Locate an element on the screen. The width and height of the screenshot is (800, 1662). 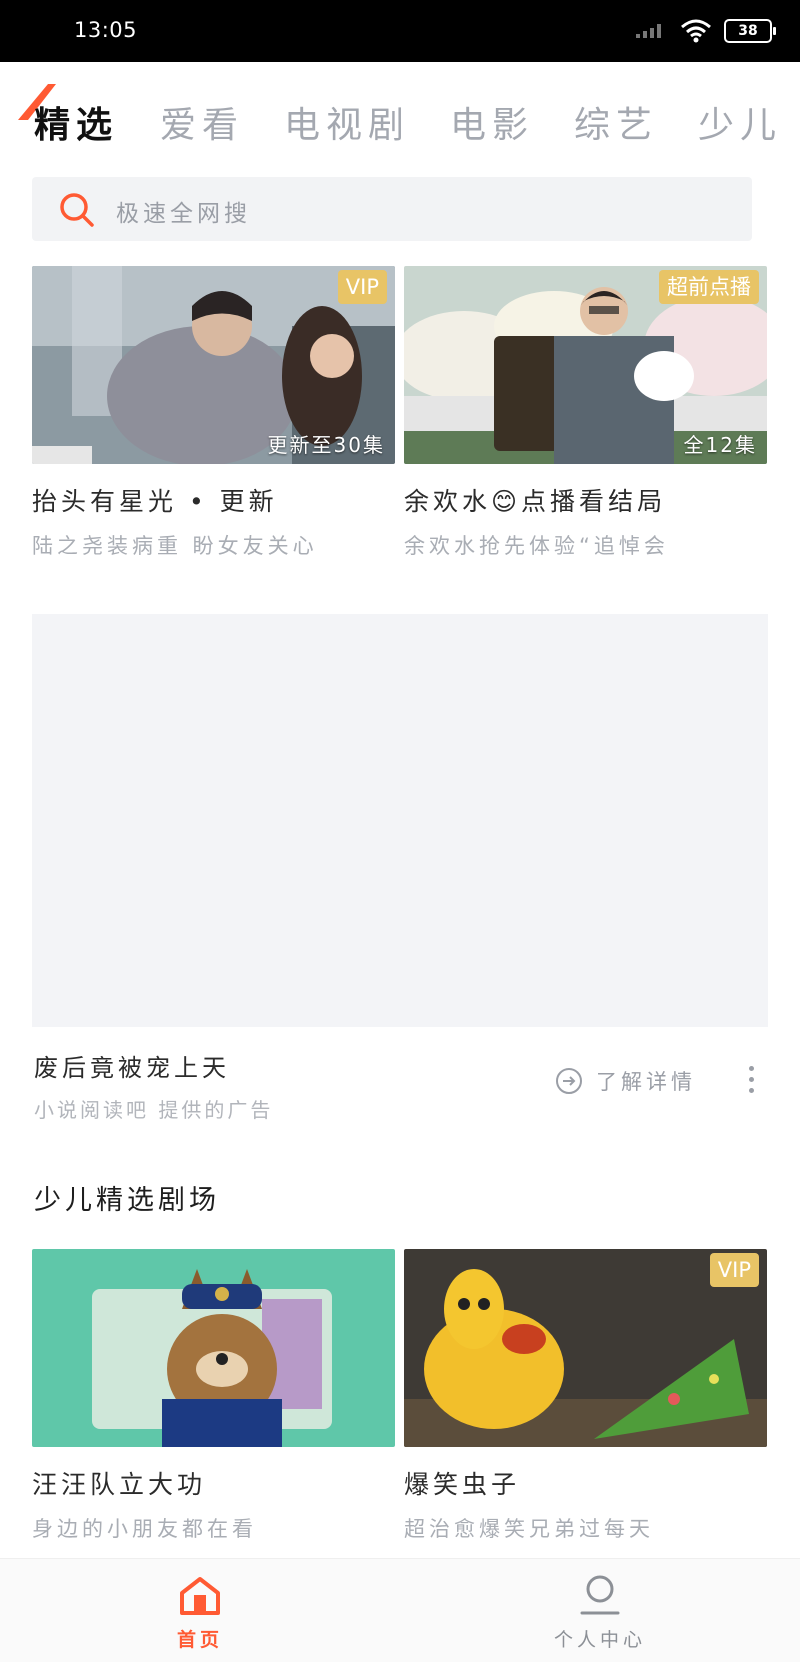
thumbnail: 超前点播 全12集 is located at coordinates (585, 365).